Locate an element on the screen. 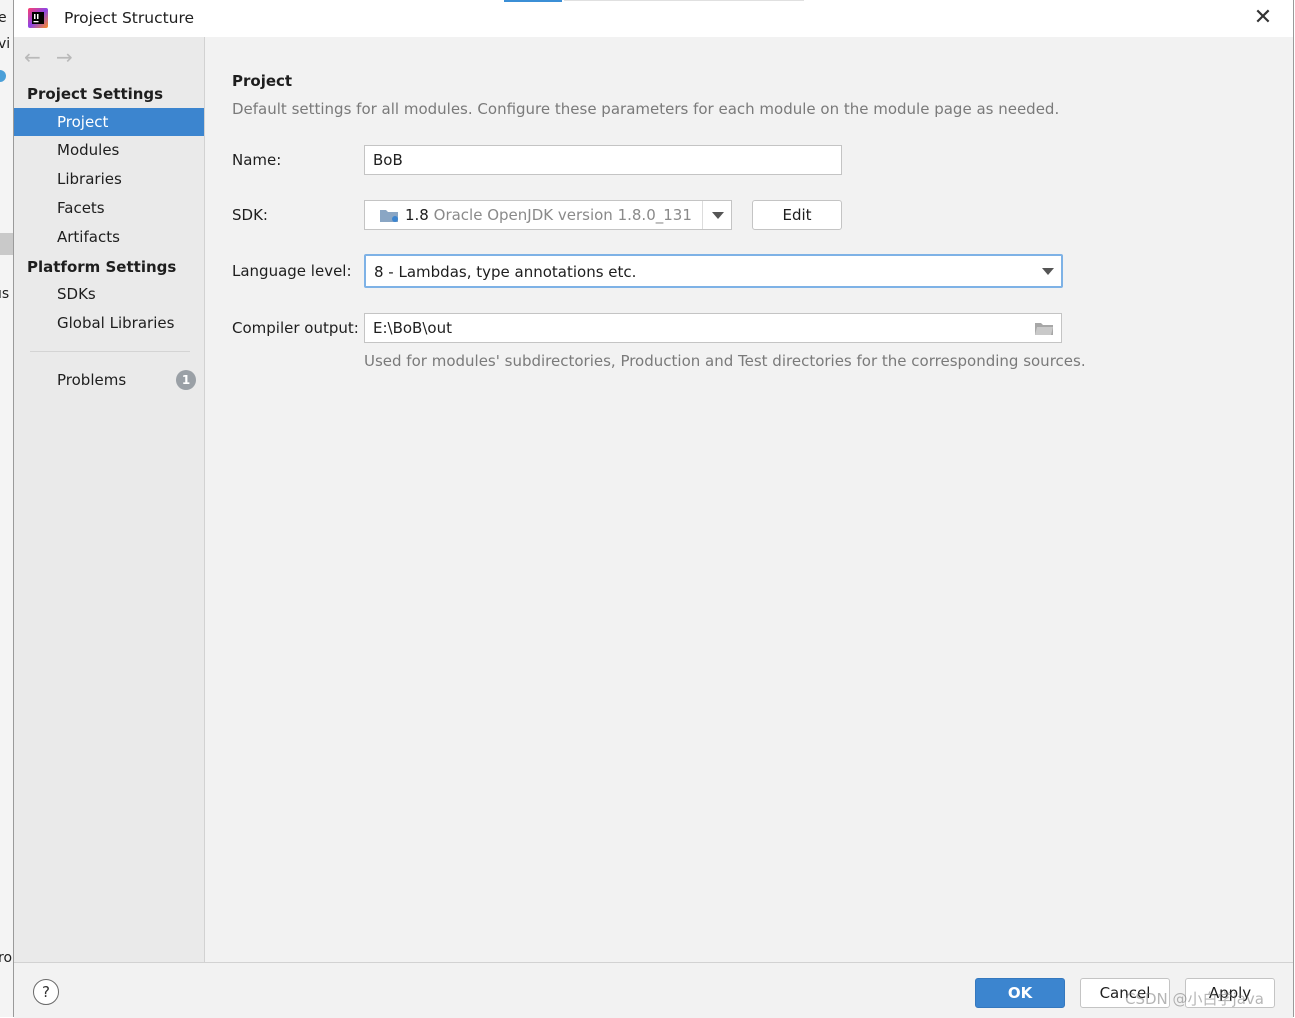 The height and width of the screenshot is (1018, 1295). close-icon: ✕ is located at coordinates (1263, 18).